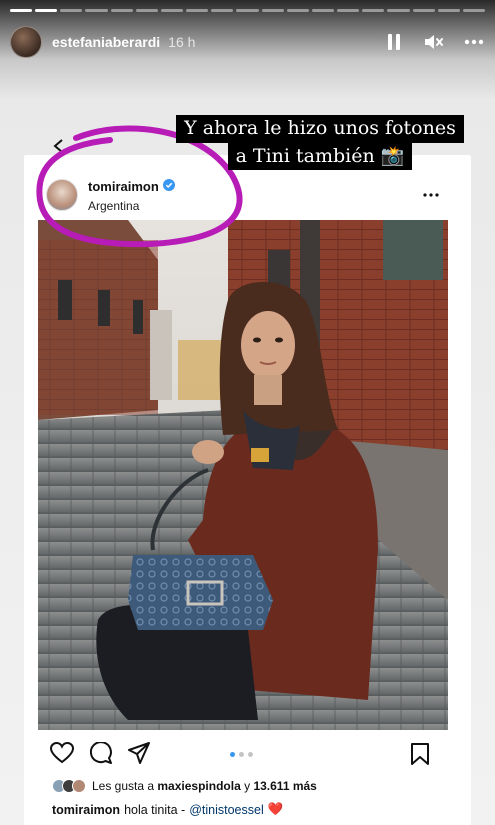 The image size is (495, 825). I want to click on carousel-dots, so click(241, 754).